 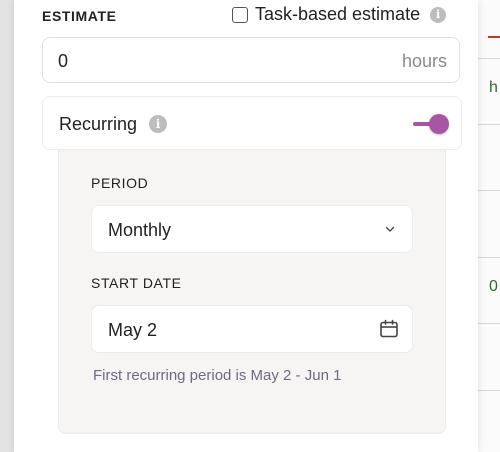 What do you see at coordinates (489, 226) in the screenshot?
I see `background-page` at bounding box center [489, 226].